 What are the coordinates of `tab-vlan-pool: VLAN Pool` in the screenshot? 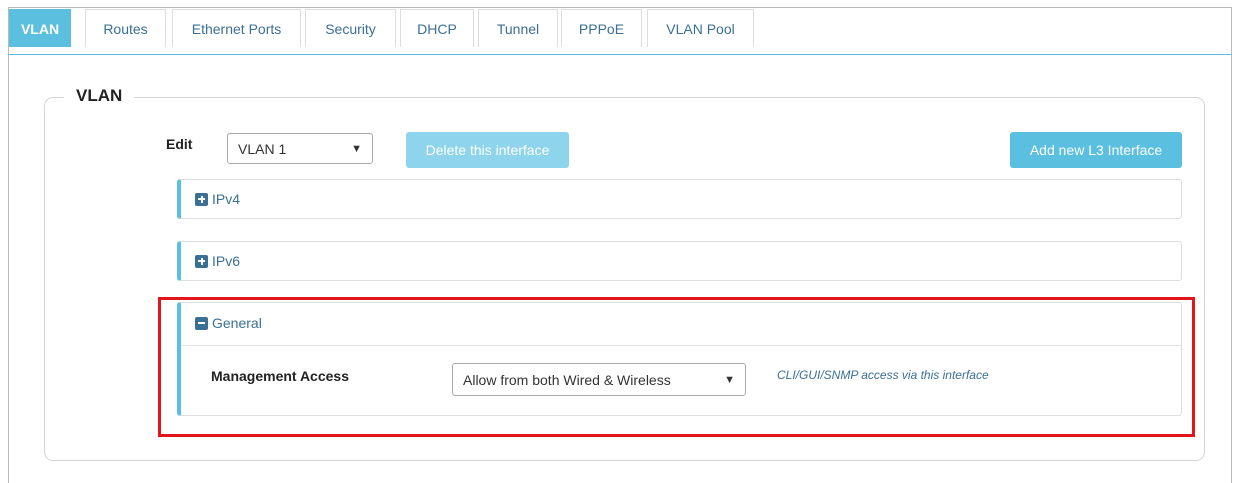 It's located at (700, 28).